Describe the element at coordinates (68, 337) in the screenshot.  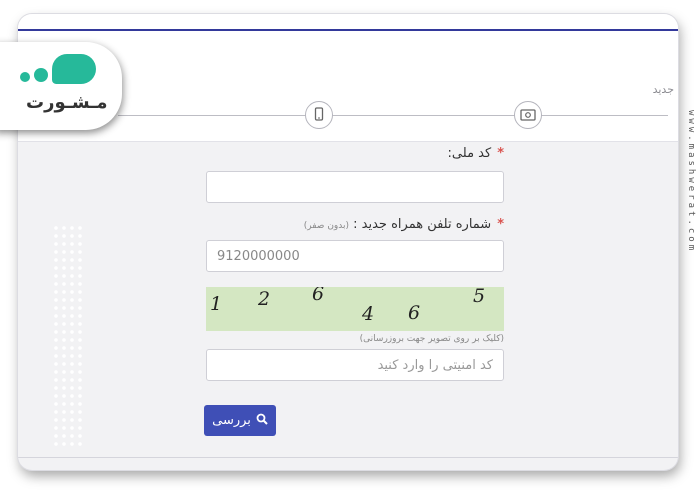
I see `dots-decoration` at that location.